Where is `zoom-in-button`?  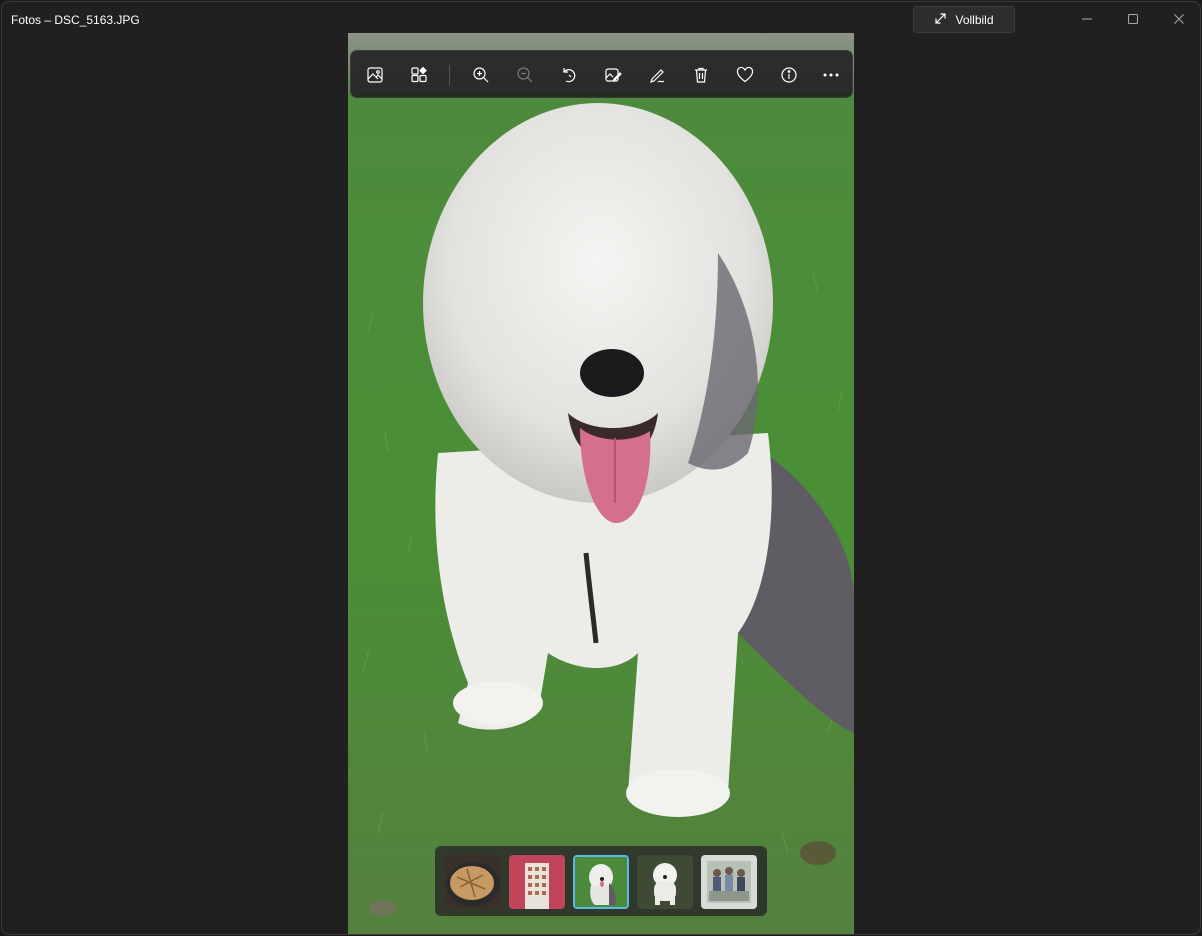
zoom-in-button is located at coordinates (481, 75).